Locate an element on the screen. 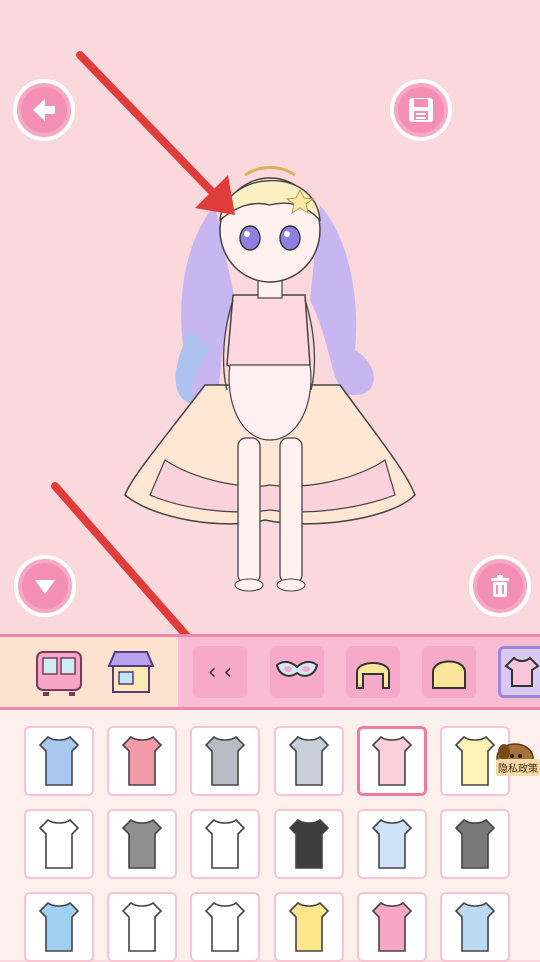 The image size is (540, 962). hair-back-icon is located at coordinates (449, 674).